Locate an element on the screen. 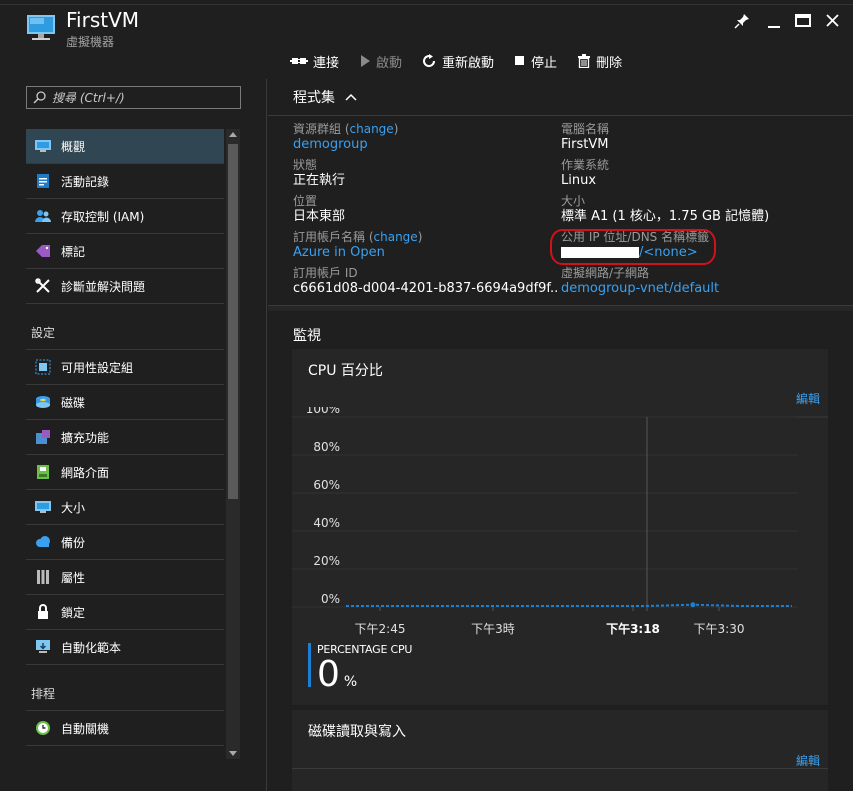 Image resolution: width=853 pixels, height=791 pixels. y-tick-label: 0% is located at coordinates (330, 599).